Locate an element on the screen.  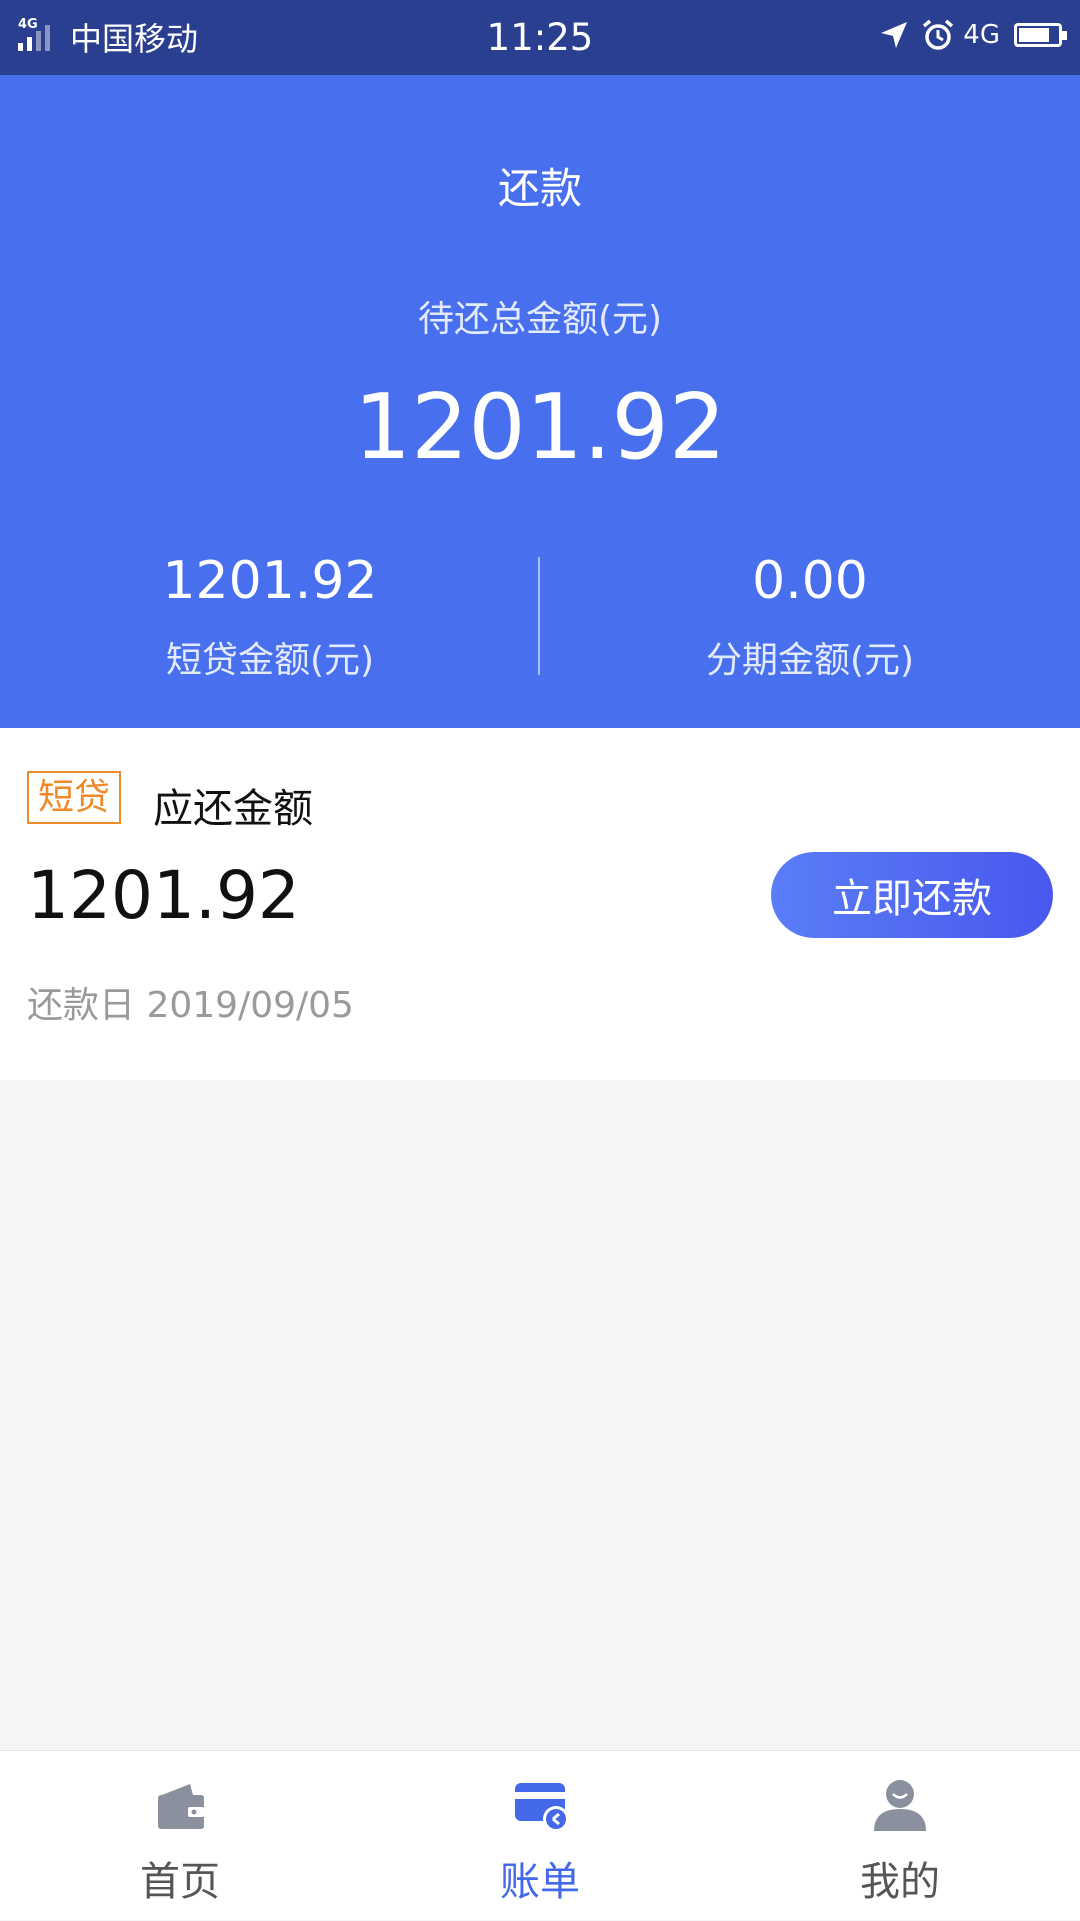
page-title: 还款 is located at coordinates (539, 188).